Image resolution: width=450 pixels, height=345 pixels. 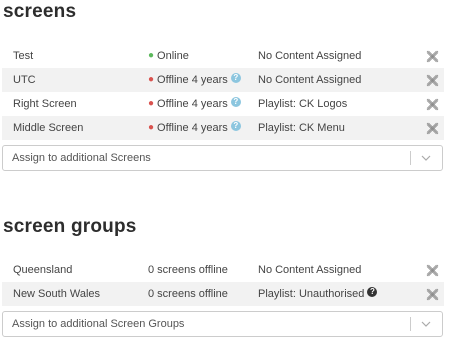 What do you see at coordinates (57, 294) in the screenshot?
I see `screen-group-name: New South Wales` at bounding box center [57, 294].